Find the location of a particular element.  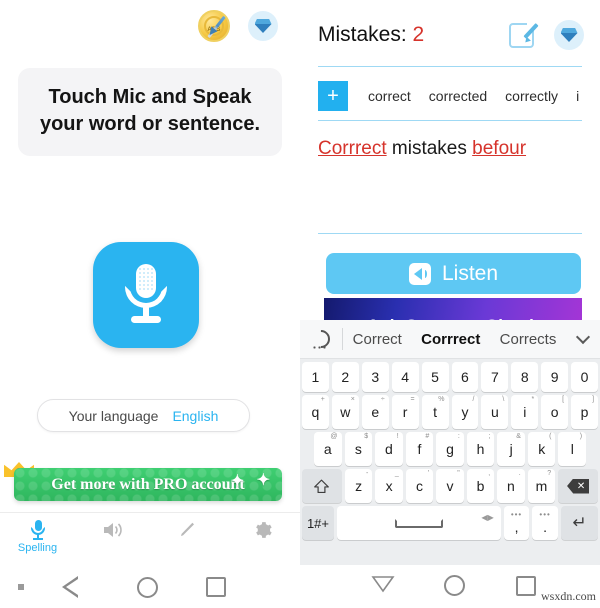

key-letter: y is located at coordinates (465, 412).